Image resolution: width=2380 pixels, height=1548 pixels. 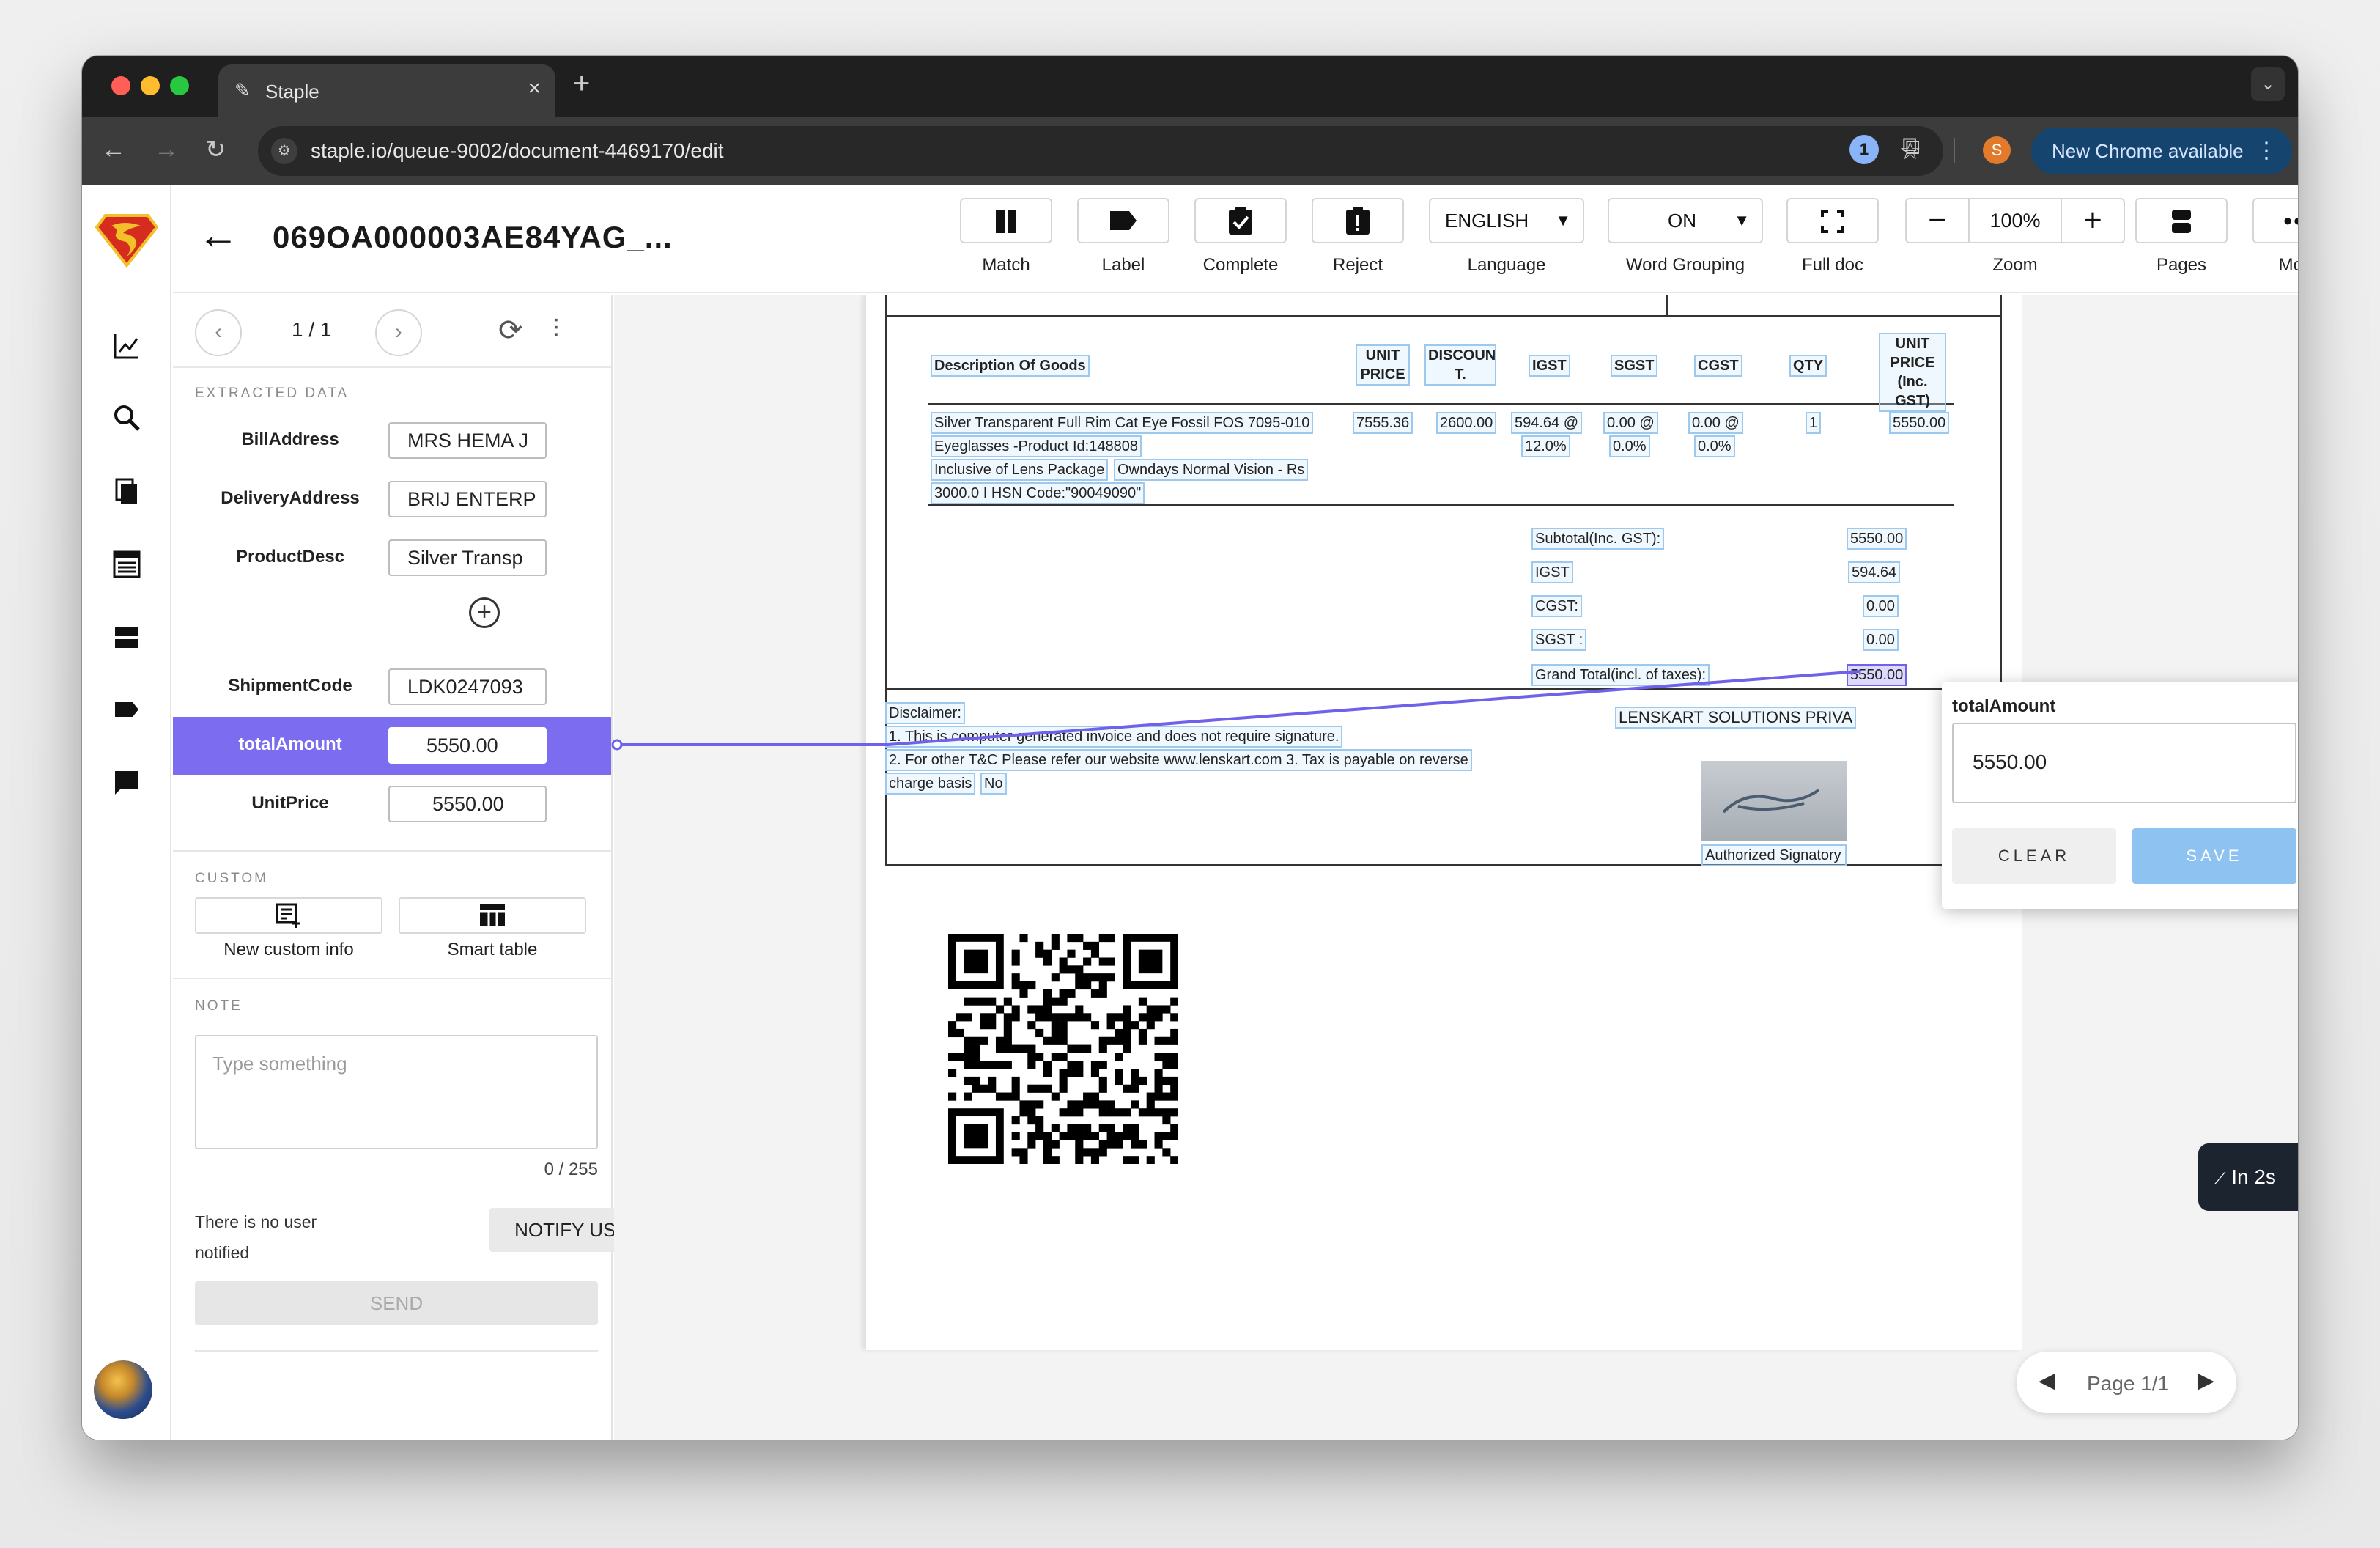 What do you see at coordinates (218, 332) in the screenshot?
I see `prev-document-button: ‹` at bounding box center [218, 332].